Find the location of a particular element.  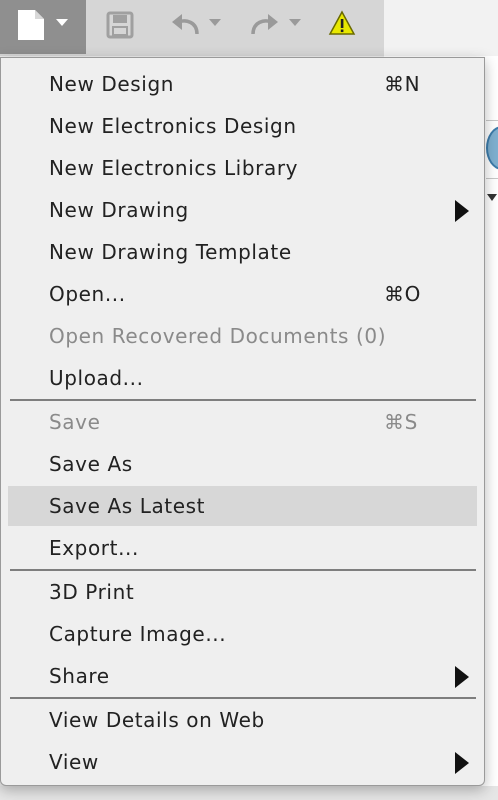

menu-item-new-electronics-library: New Electronics Library is located at coordinates (242, 168).